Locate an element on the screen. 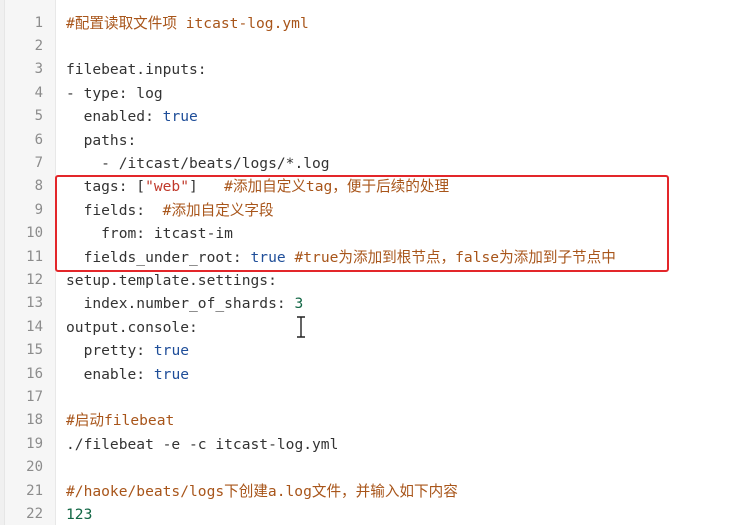  code-token: ] is located at coordinates (207, 187).